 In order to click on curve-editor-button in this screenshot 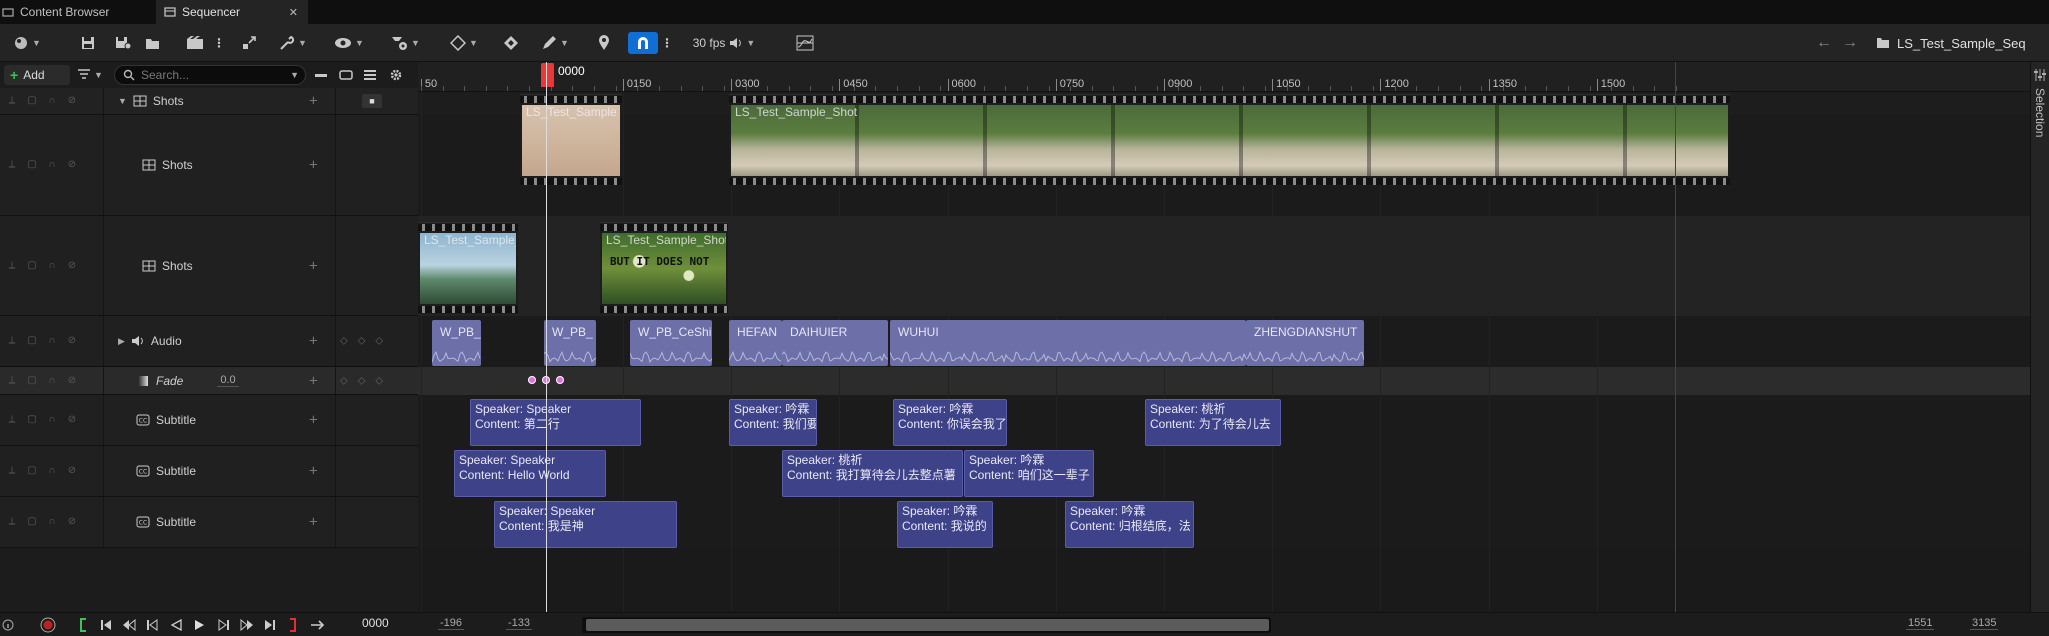, I will do `click(805, 43)`.